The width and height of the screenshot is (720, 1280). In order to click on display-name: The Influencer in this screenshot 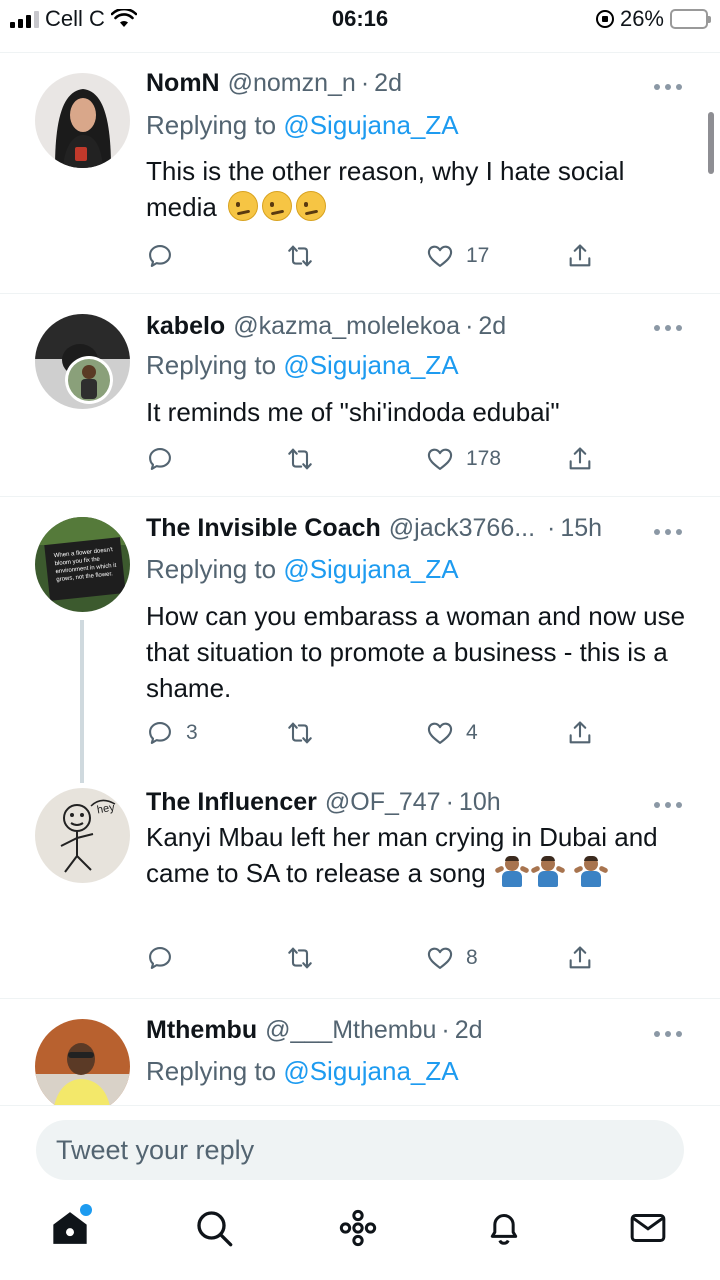, I will do `click(231, 802)`.